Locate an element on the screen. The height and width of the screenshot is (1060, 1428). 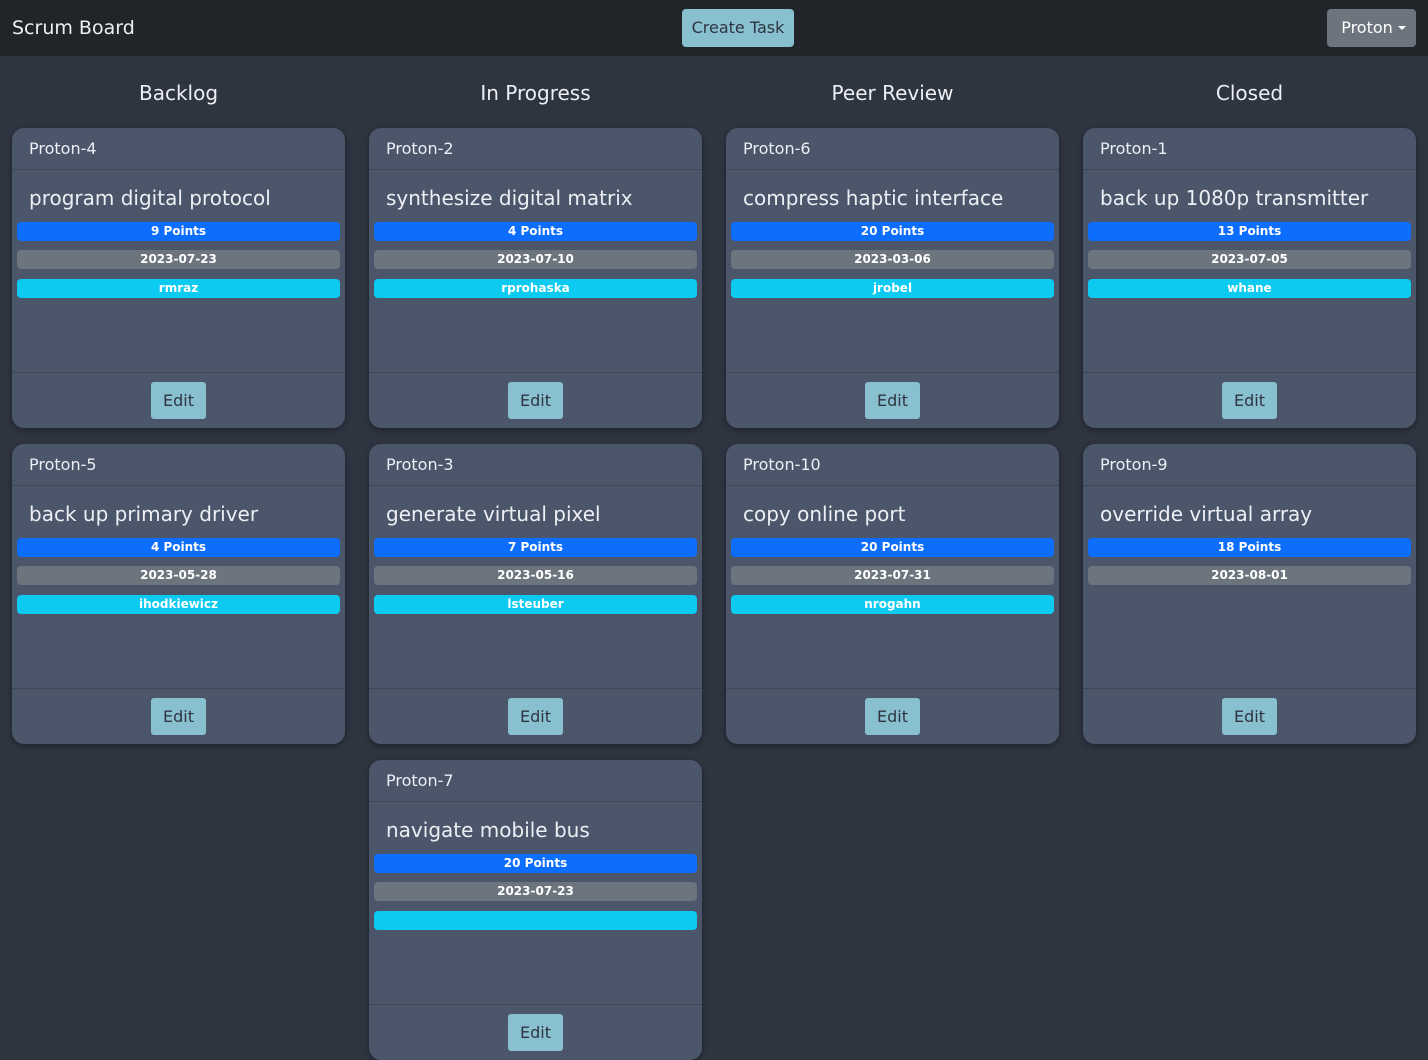
date-badge: 2023-08-01 is located at coordinates (1249, 575).